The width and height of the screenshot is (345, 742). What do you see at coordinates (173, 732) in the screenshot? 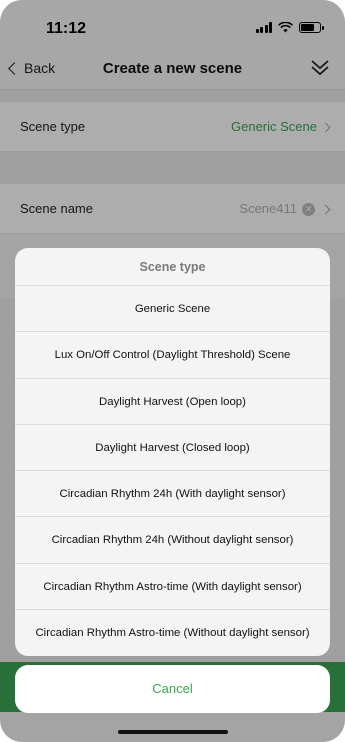
I see `home-indicator` at bounding box center [173, 732].